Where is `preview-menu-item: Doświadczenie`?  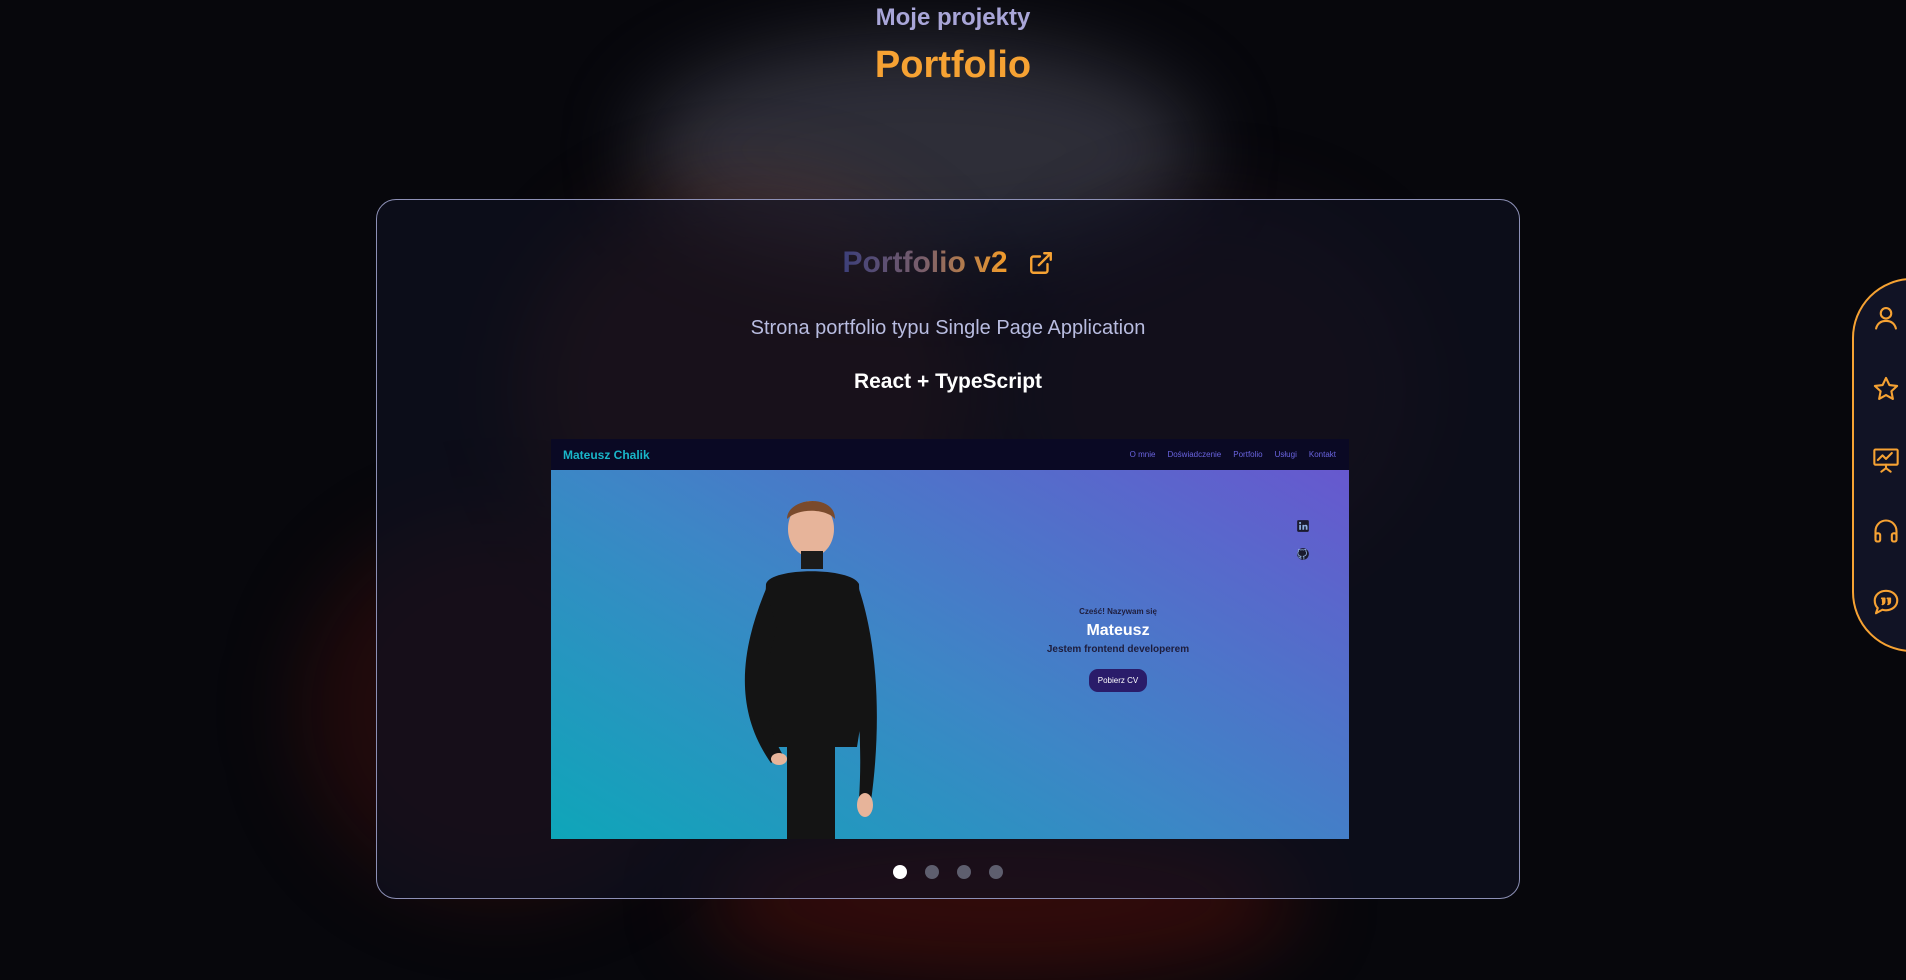
preview-menu-item: Doświadczenie is located at coordinates (1194, 454).